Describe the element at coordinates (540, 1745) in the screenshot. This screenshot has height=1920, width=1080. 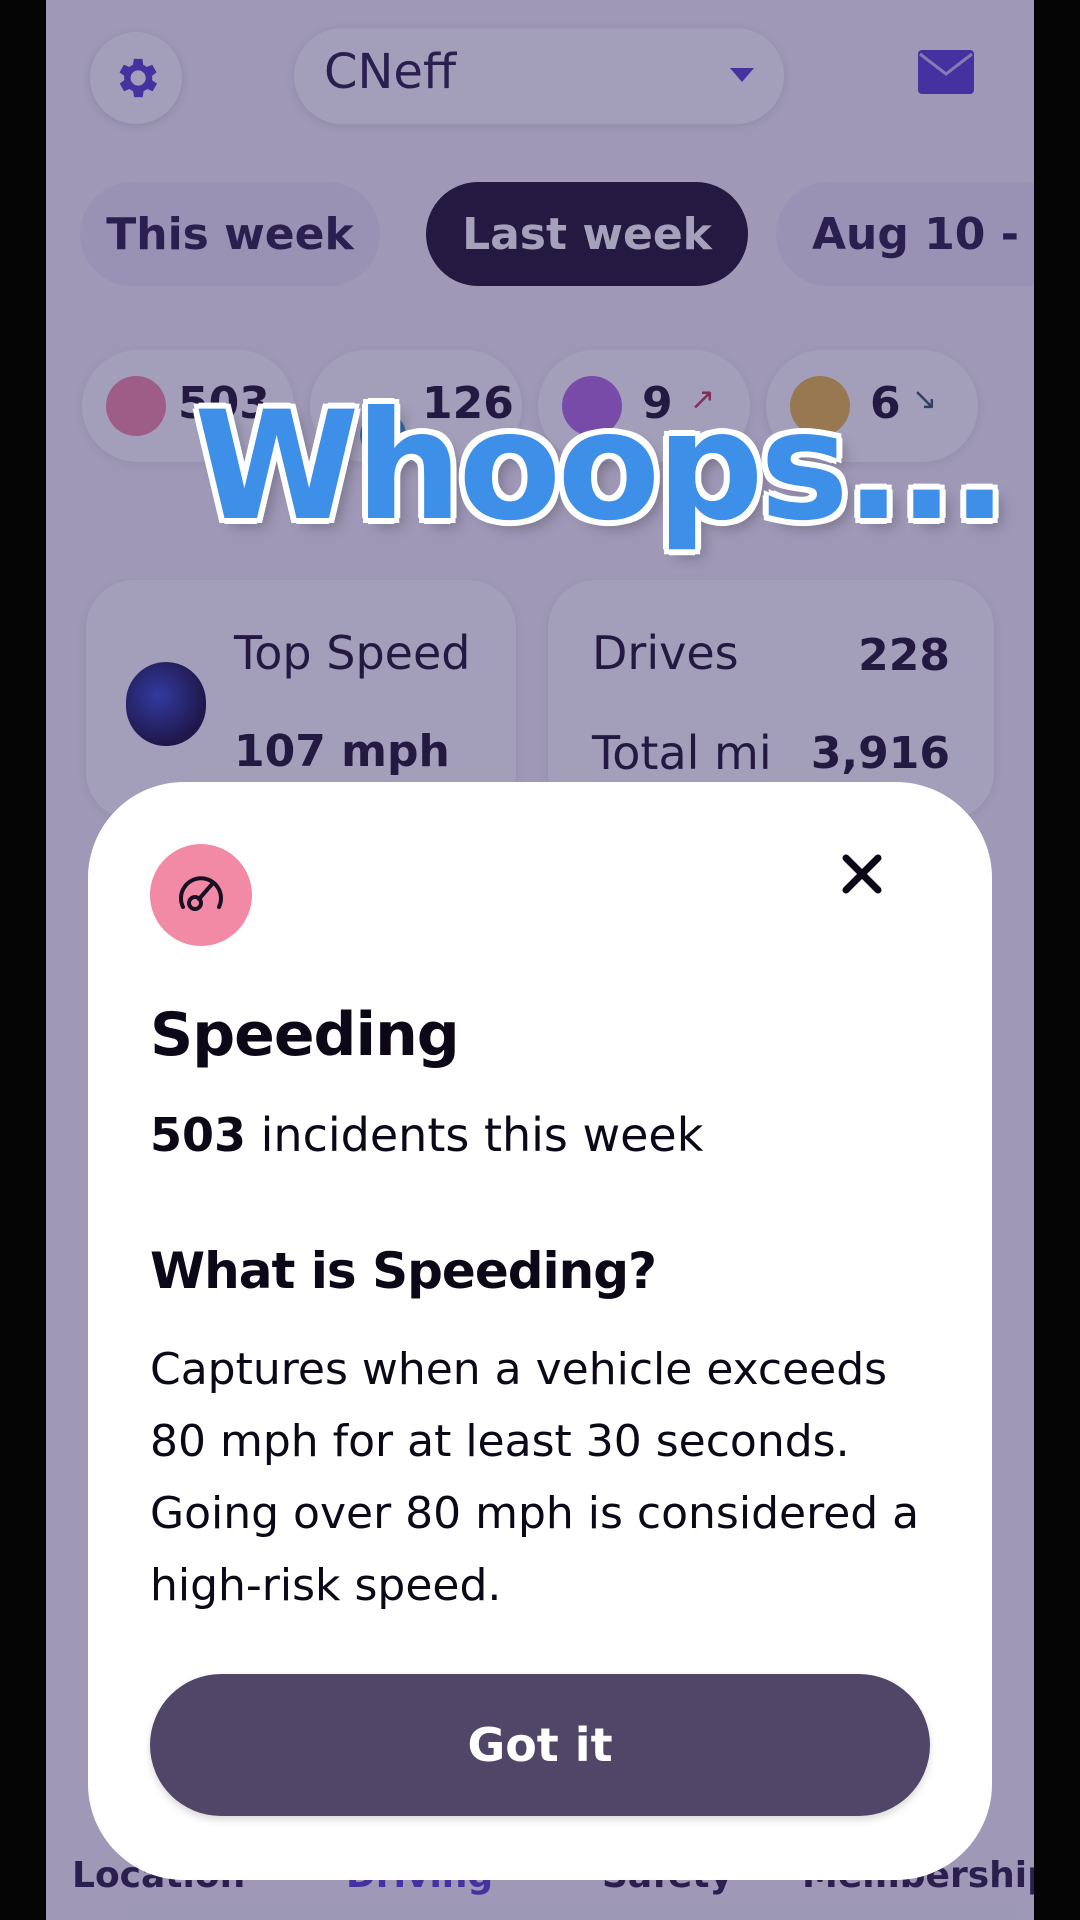
I see `got-it-button: Got it` at that location.